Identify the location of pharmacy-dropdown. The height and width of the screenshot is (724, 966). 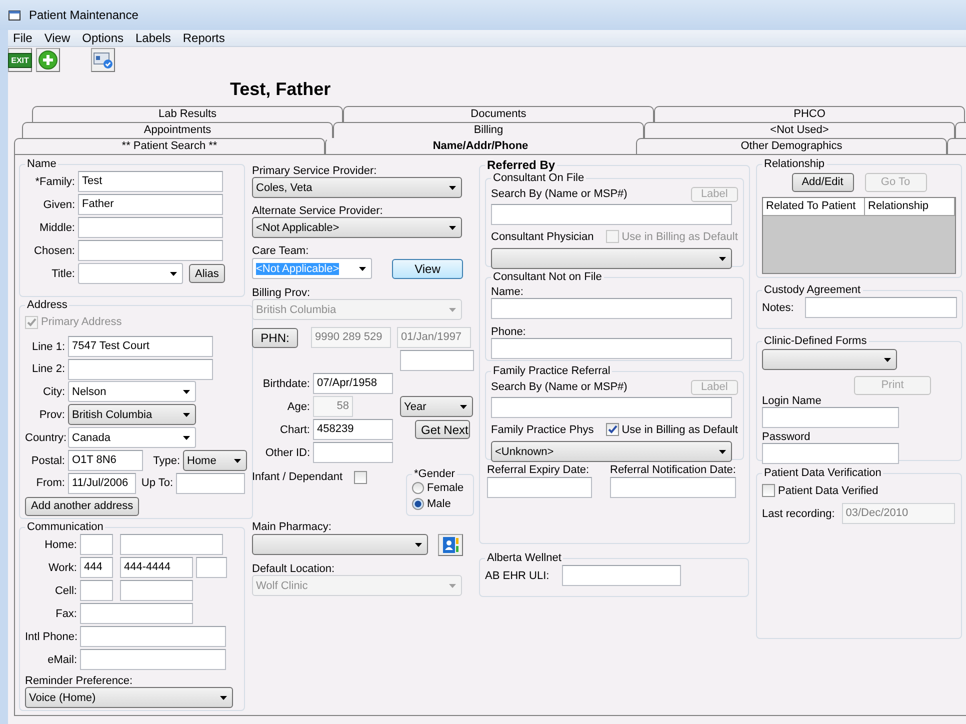
(340, 544).